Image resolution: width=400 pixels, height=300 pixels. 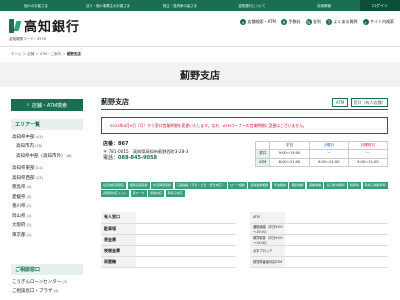 What do you see at coordinates (19, 207) in the screenshot?
I see `area-label: 香川県` at bounding box center [19, 207].